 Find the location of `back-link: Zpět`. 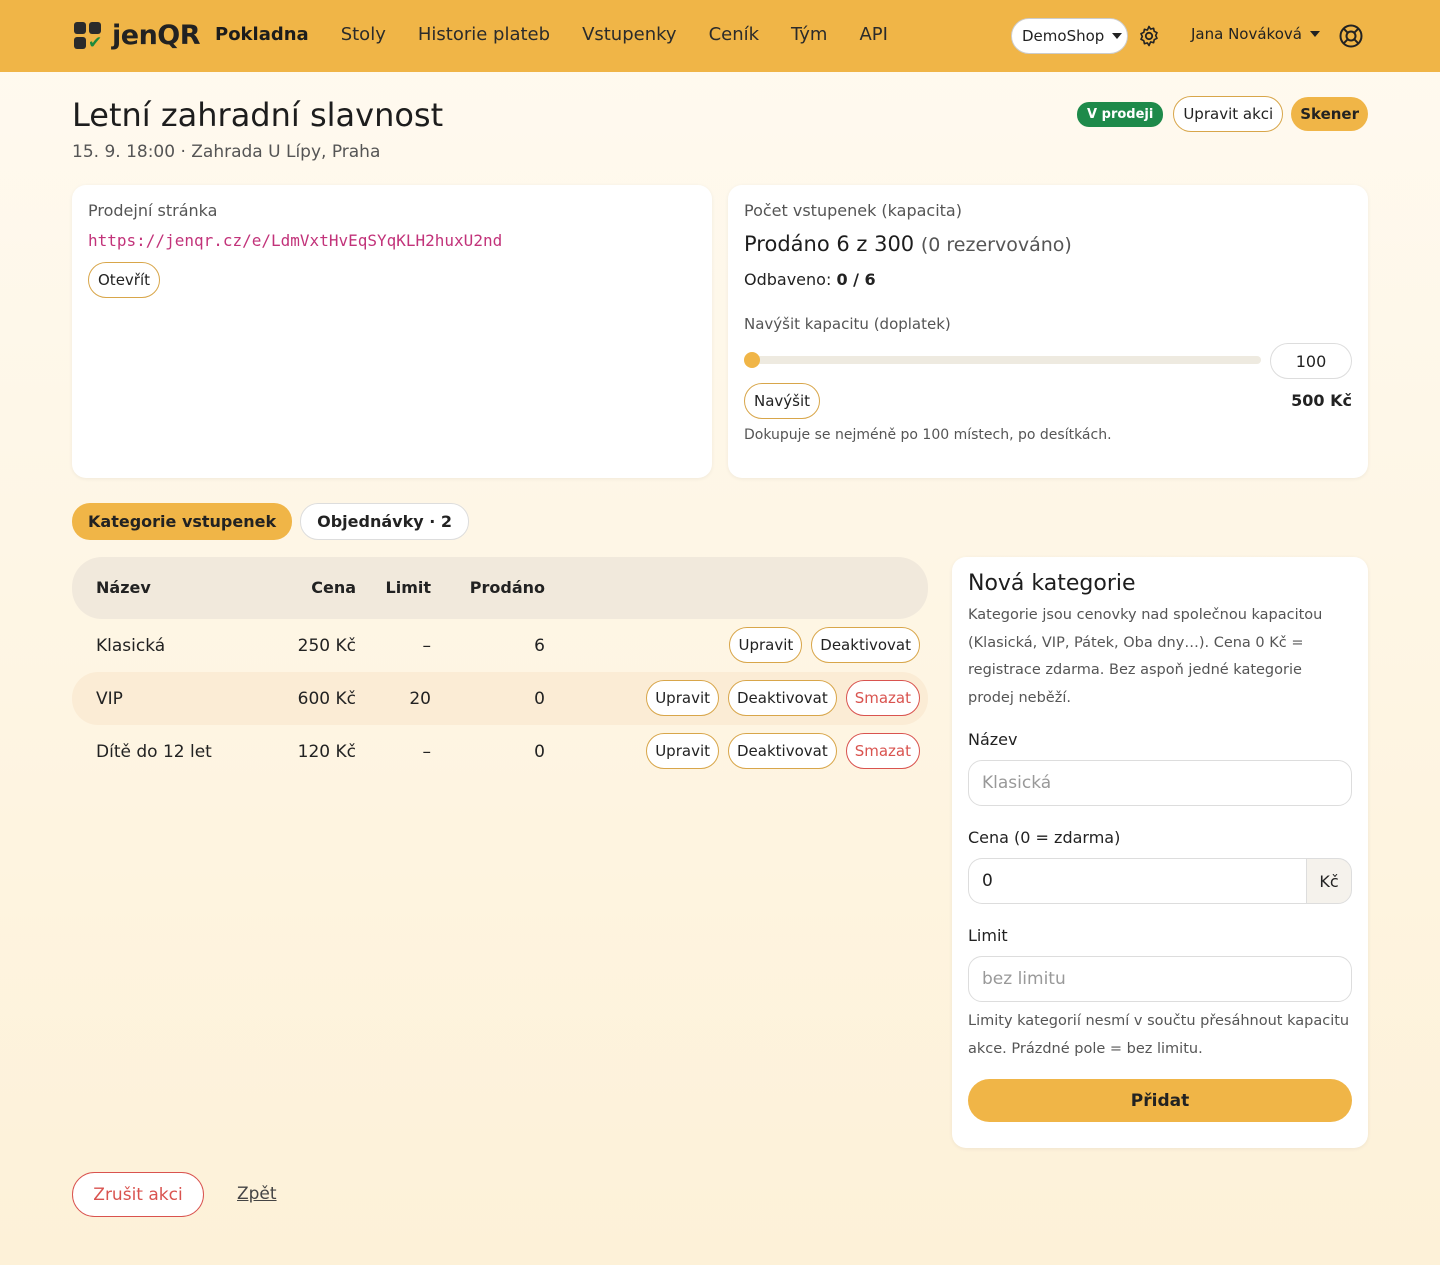

back-link: Zpět is located at coordinates (257, 1194).